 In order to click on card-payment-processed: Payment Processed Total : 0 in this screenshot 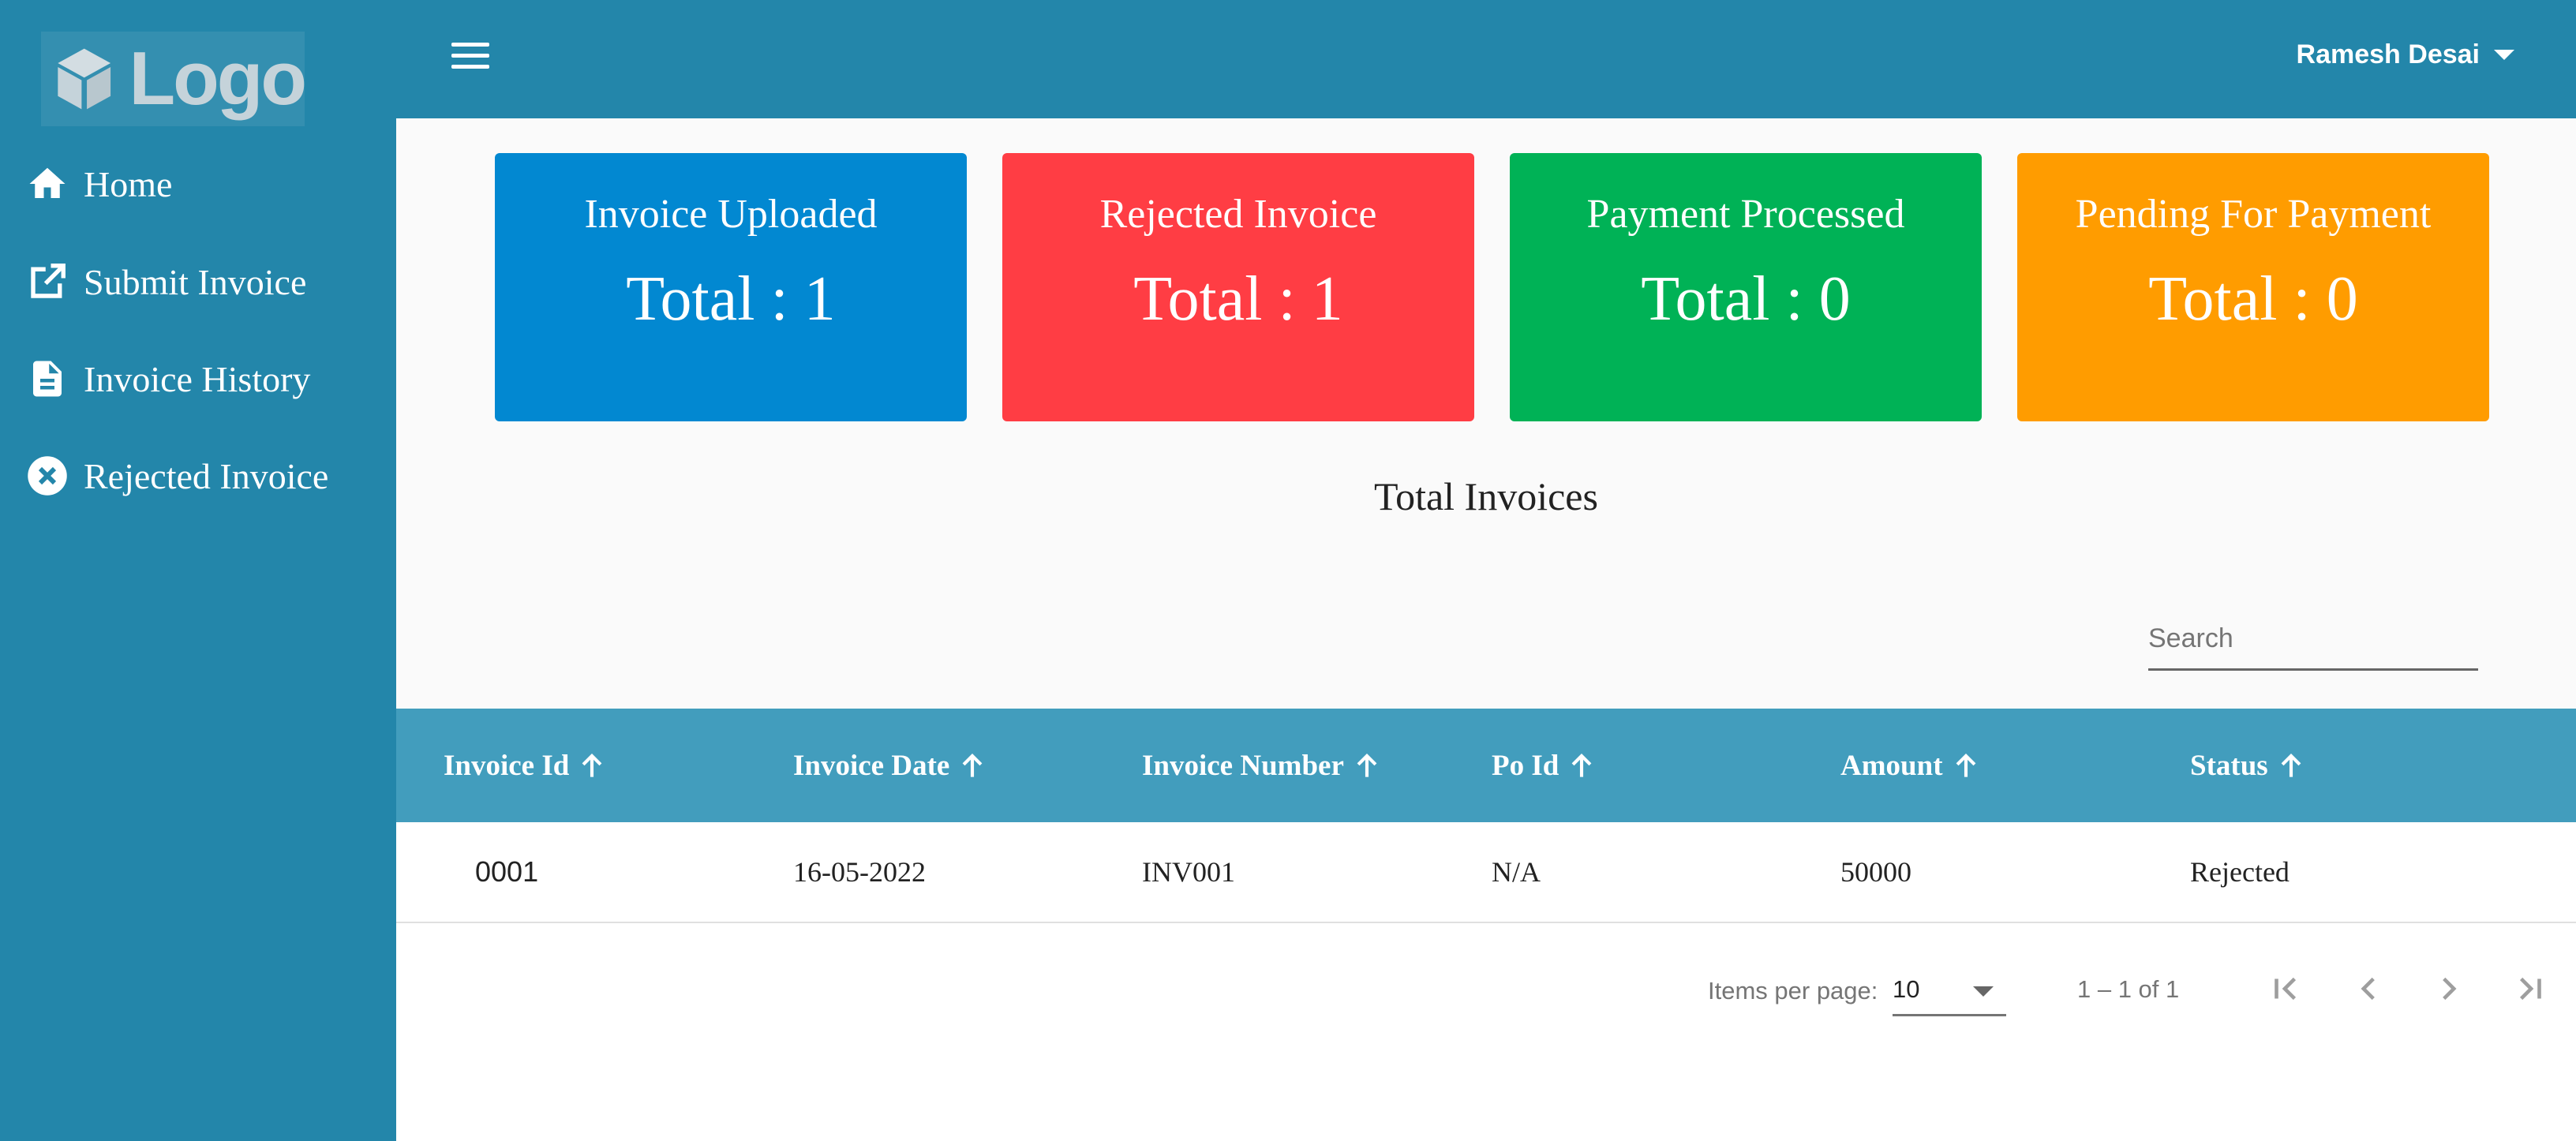, I will do `click(1746, 287)`.